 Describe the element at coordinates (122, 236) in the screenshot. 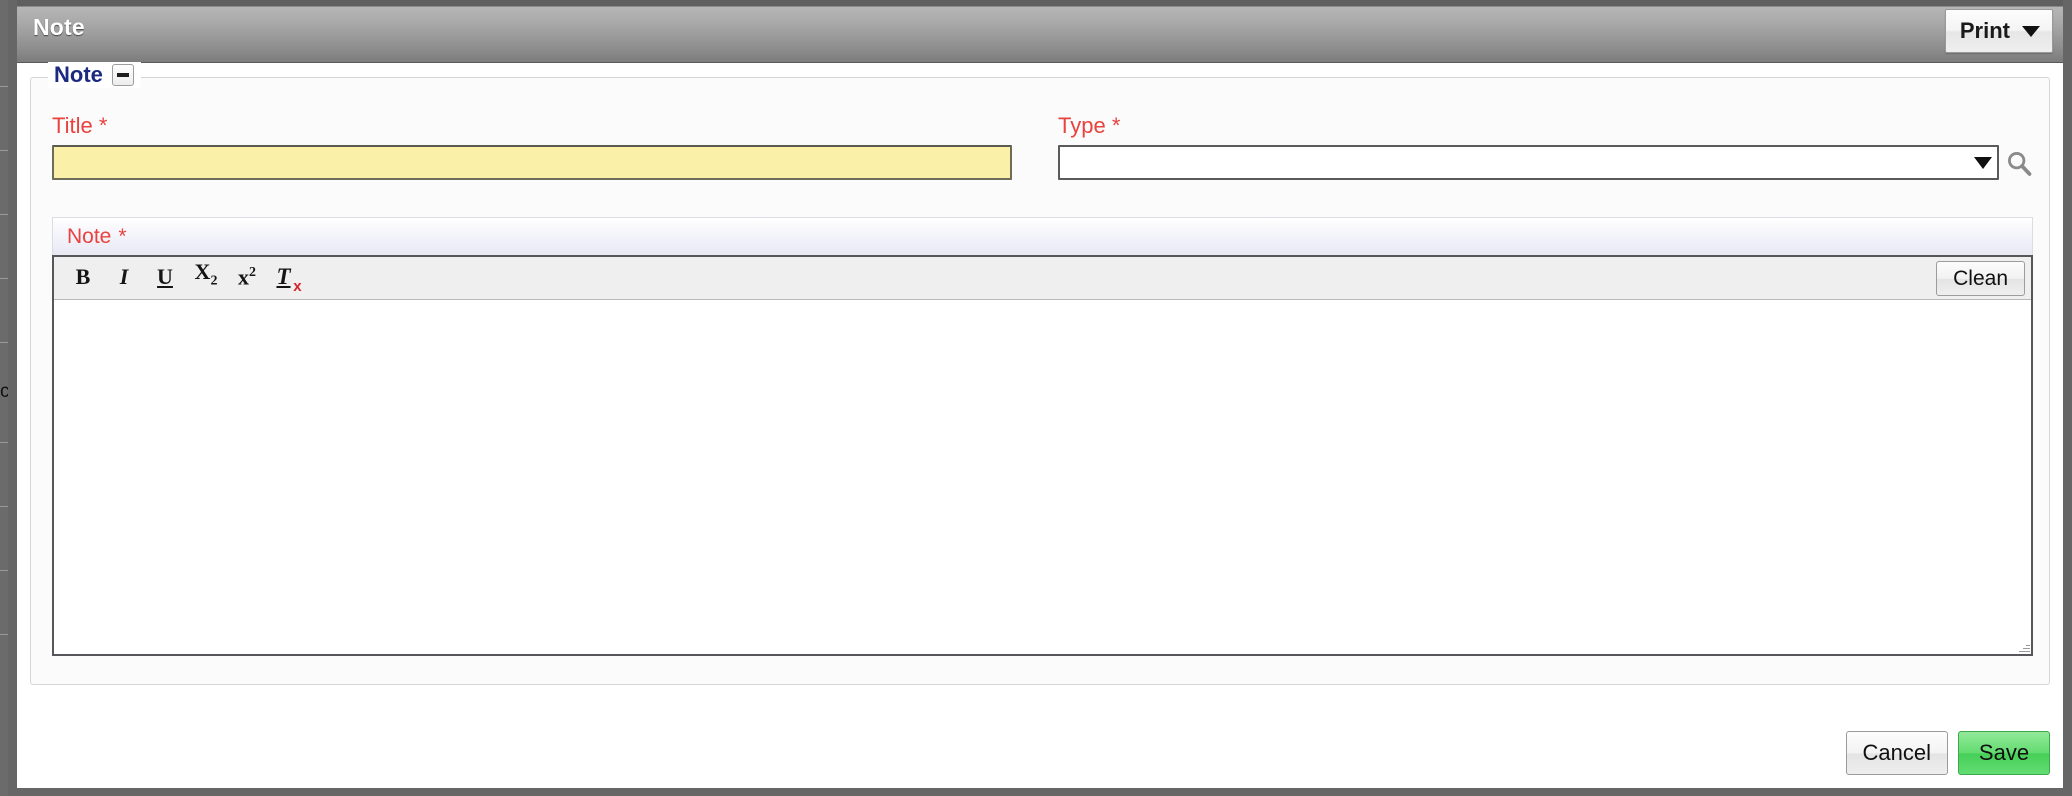

I see `note-required-marker: *` at that location.